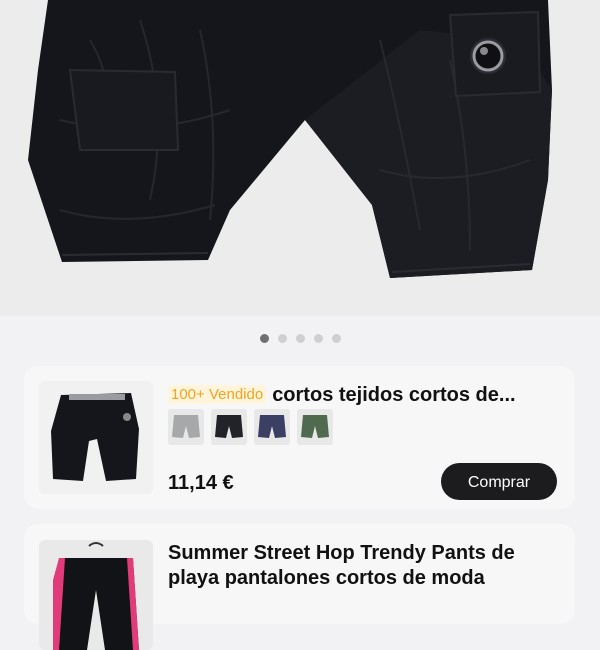  Describe the element at coordinates (186, 427) in the screenshot. I see `variant-grey` at that location.